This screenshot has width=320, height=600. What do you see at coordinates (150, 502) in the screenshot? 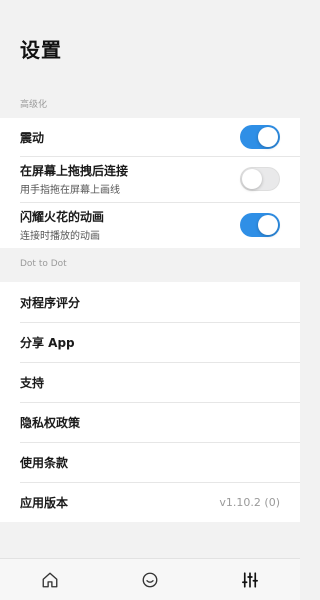
I see `menu-item-version: 应用版本 v1.10.2 (0)` at bounding box center [150, 502].